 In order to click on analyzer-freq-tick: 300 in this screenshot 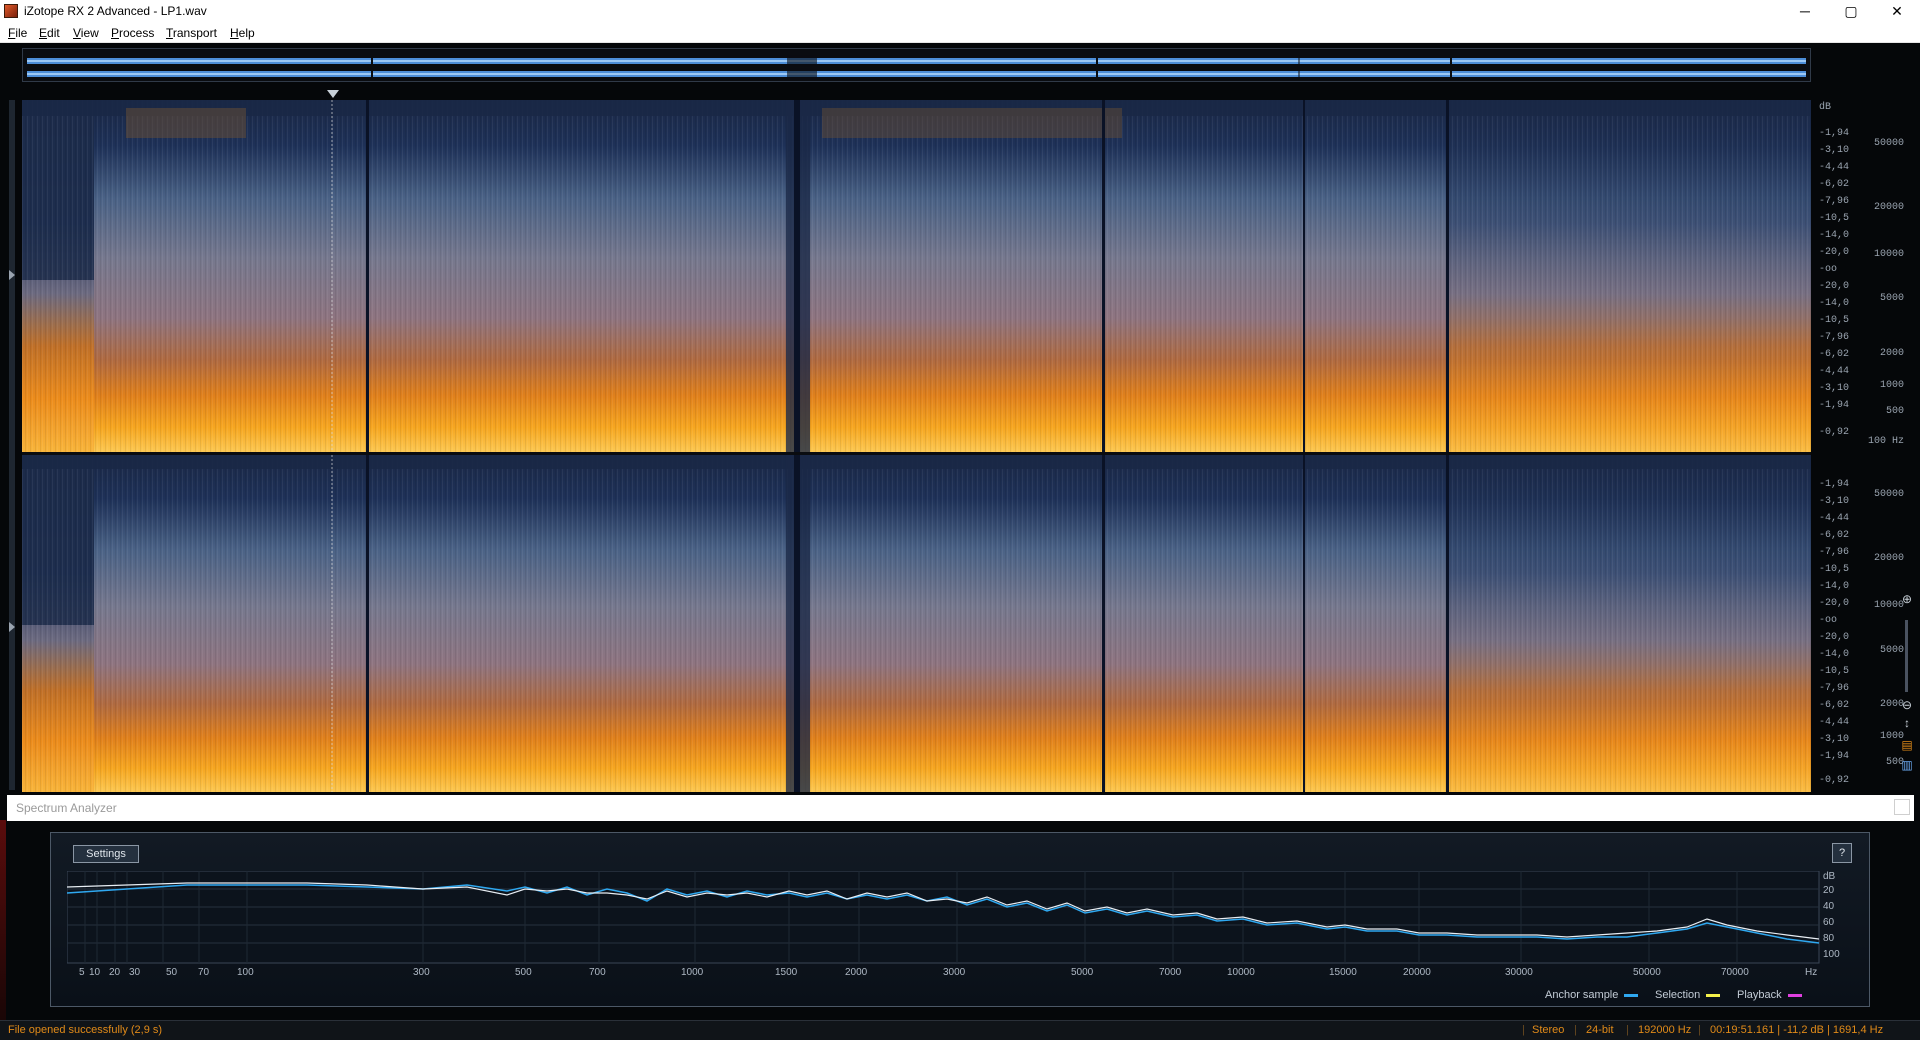, I will do `click(421, 972)`.